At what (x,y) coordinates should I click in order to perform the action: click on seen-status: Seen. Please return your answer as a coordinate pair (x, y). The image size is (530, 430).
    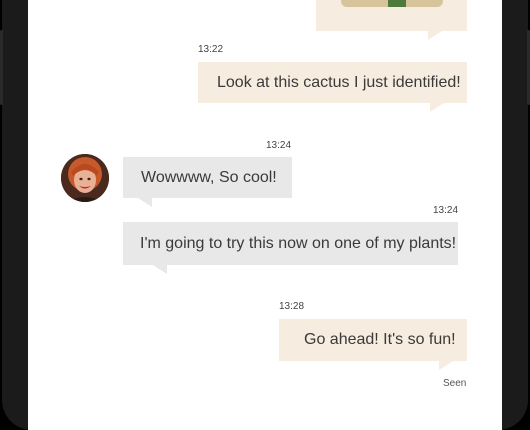
    Looking at the image, I should click on (455, 383).